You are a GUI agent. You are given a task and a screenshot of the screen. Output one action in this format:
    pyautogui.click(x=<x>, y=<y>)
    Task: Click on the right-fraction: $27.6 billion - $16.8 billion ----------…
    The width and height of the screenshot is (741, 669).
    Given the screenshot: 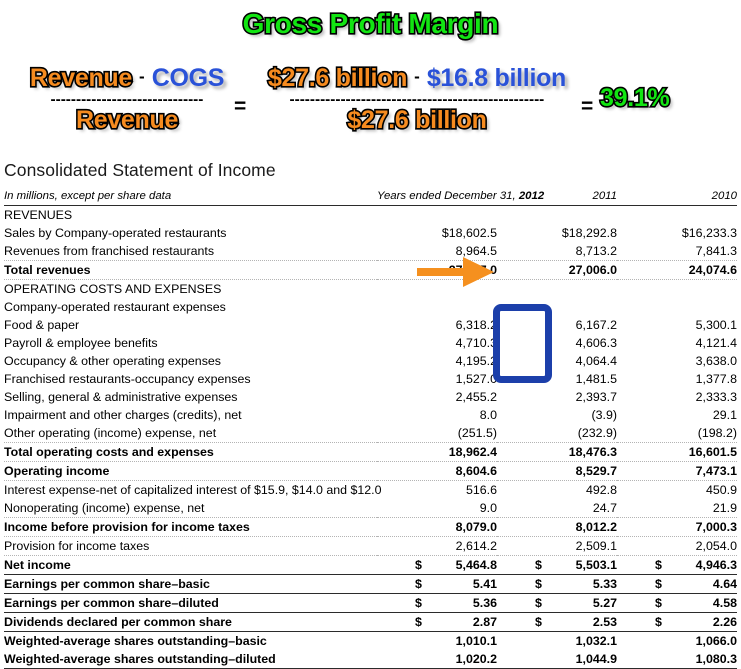 What is the action you would take?
    pyautogui.click(x=417, y=99)
    